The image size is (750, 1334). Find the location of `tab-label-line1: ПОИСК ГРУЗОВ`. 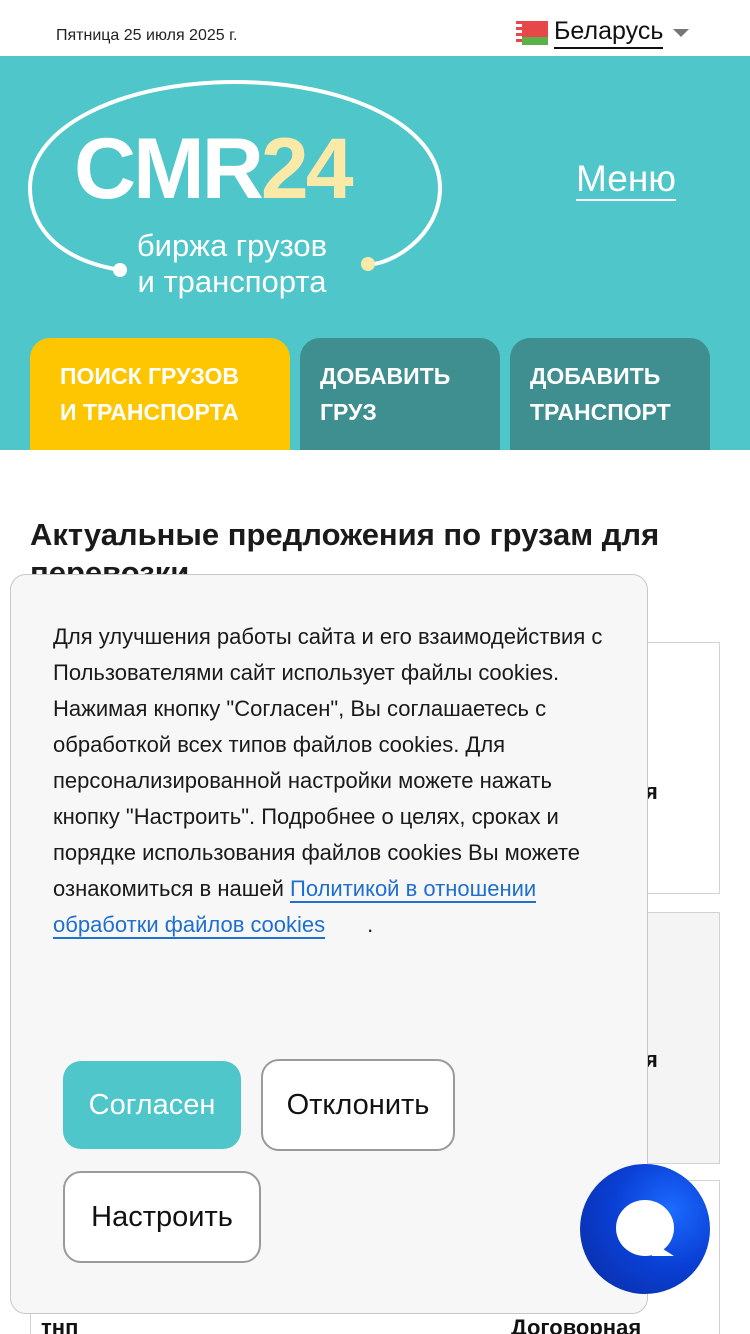

tab-label-line1: ПОИСК ГРУЗОВ is located at coordinates (149, 376).